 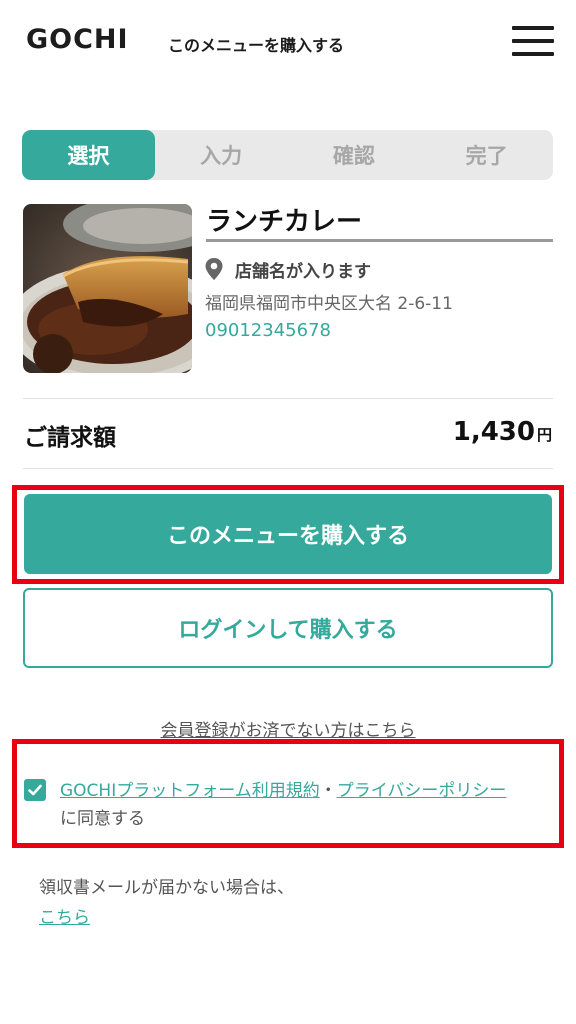 What do you see at coordinates (533, 42) in the screenshot?
I see `menu-icon` at bounding box center [533, 42].